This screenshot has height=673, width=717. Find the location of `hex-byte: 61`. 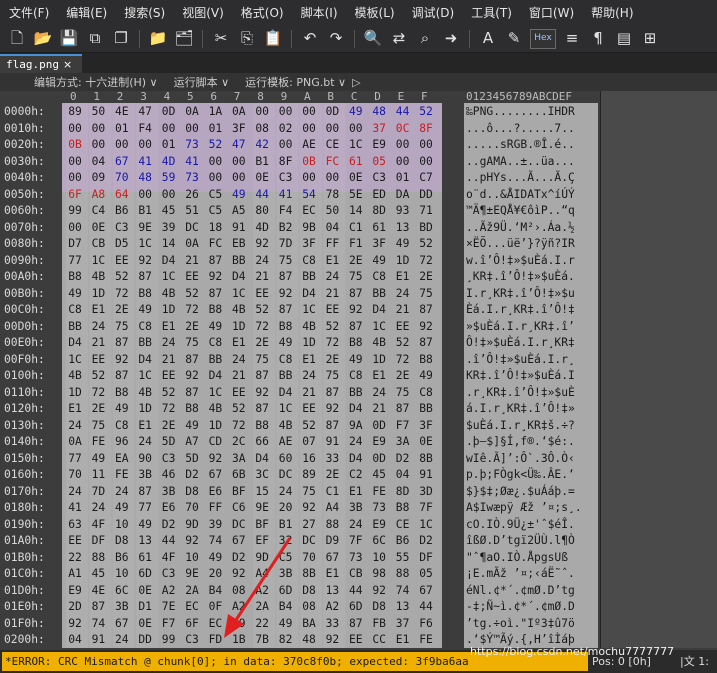

hex-byte: 61 is located at coordinates (145, 557).